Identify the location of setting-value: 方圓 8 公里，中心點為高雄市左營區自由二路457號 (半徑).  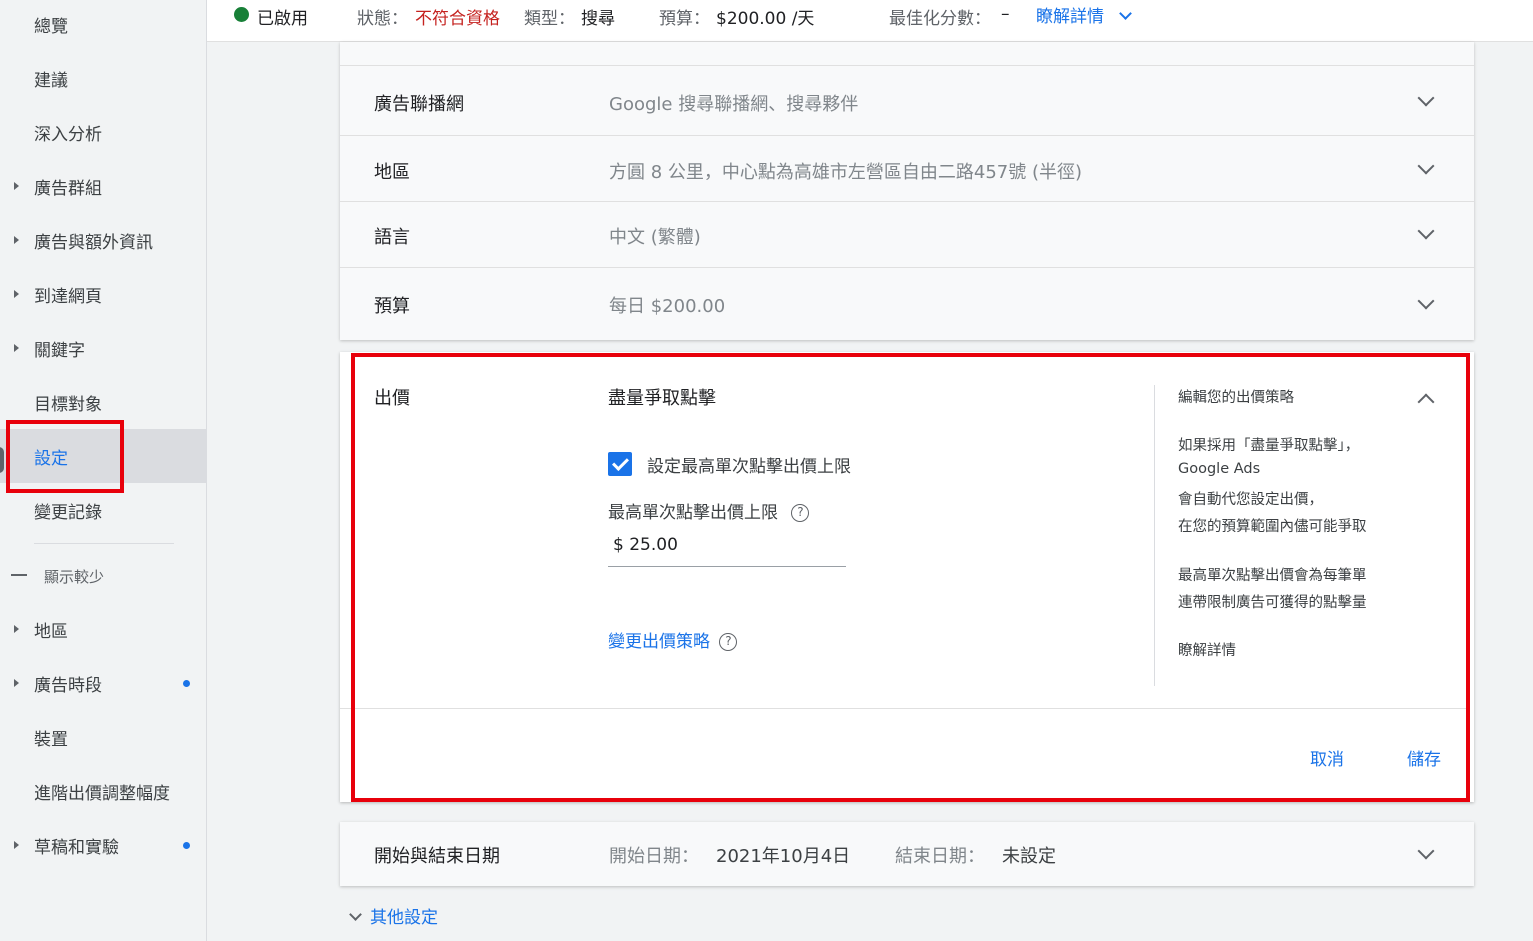
(846, 172).